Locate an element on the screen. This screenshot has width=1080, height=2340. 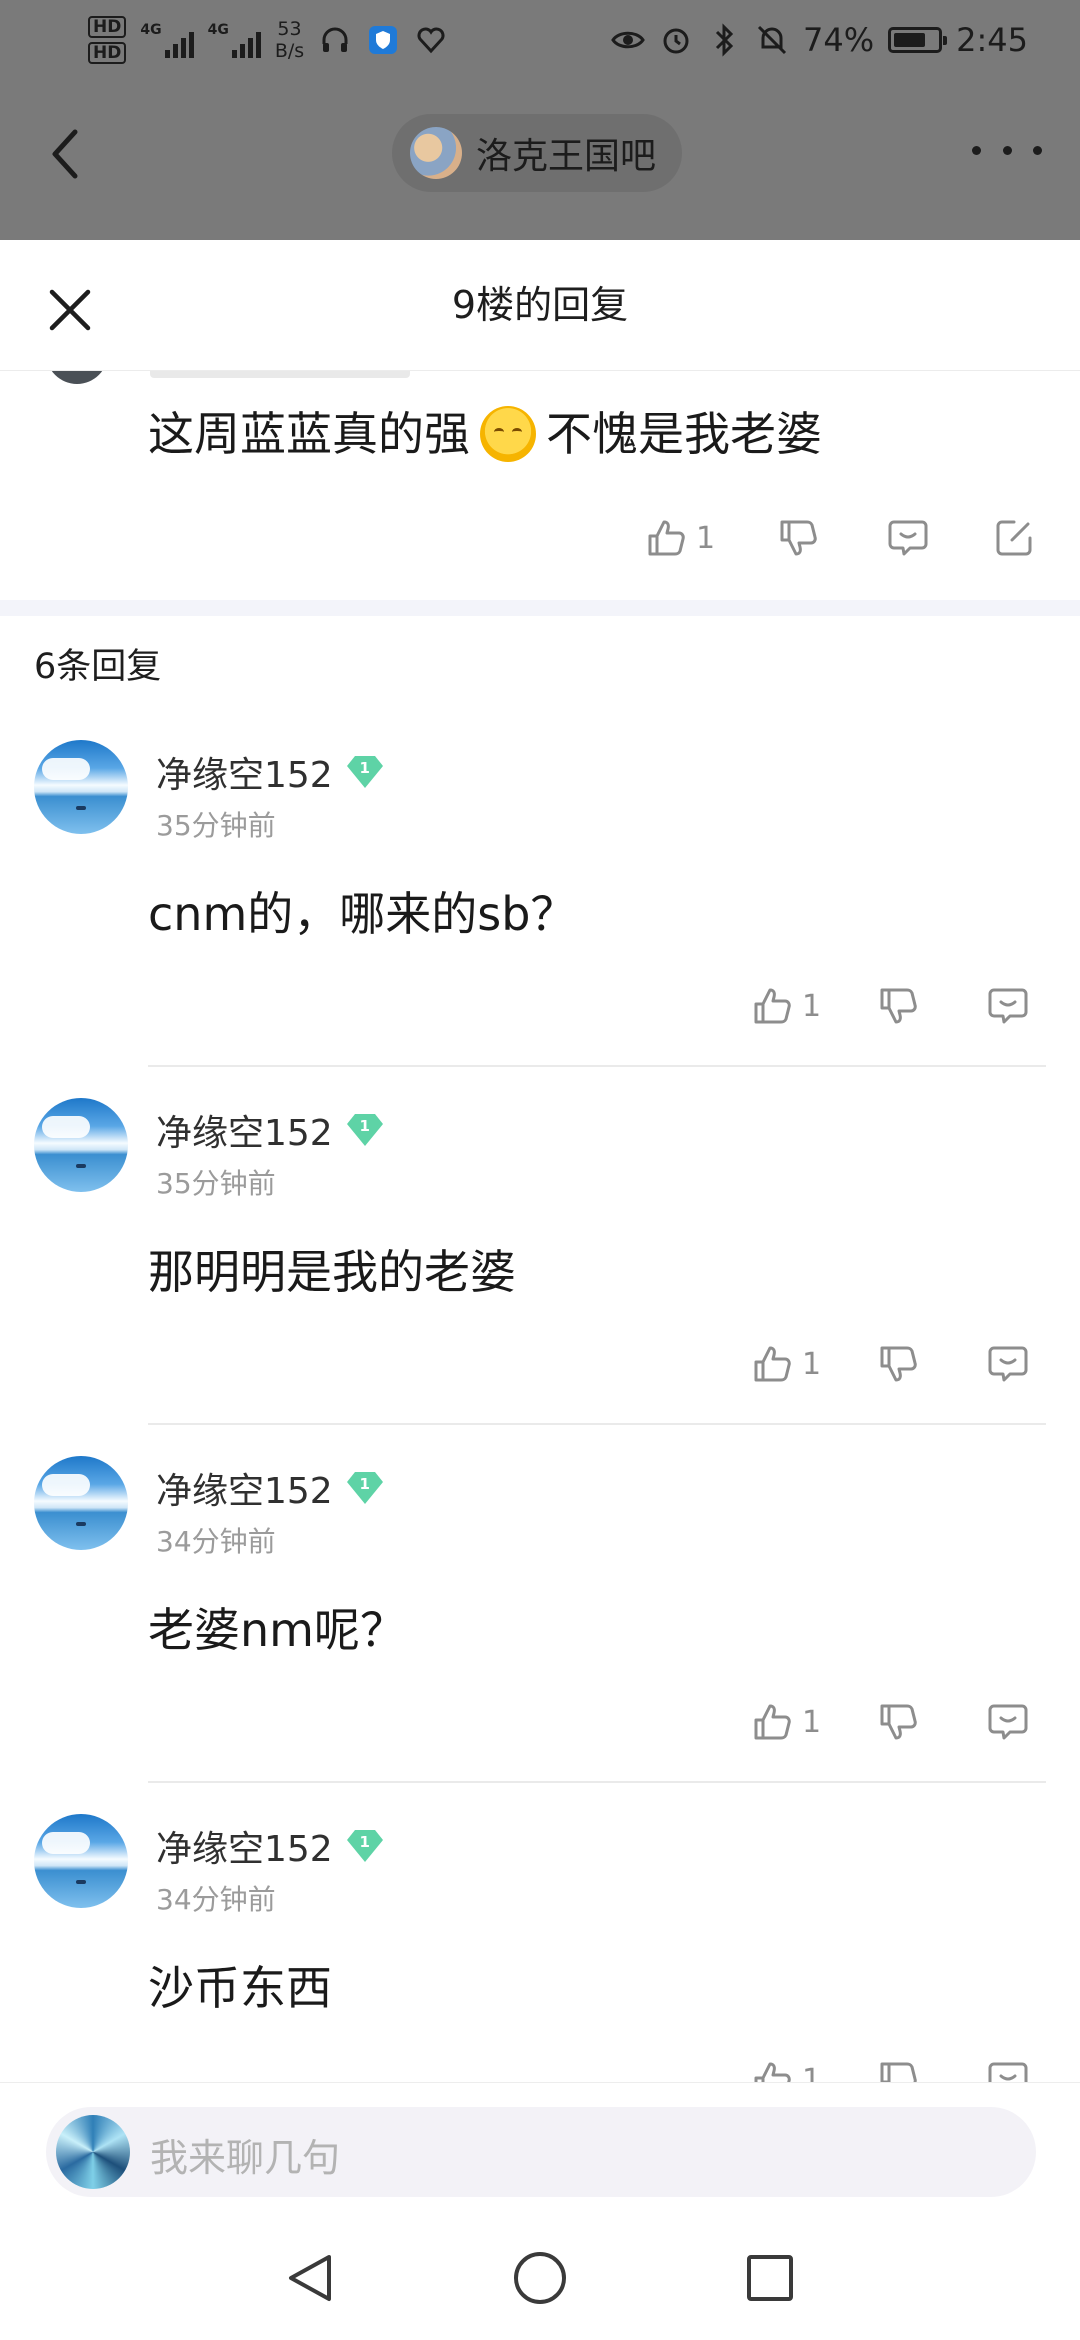
alarm-icon is located at coordinates (676, 40).